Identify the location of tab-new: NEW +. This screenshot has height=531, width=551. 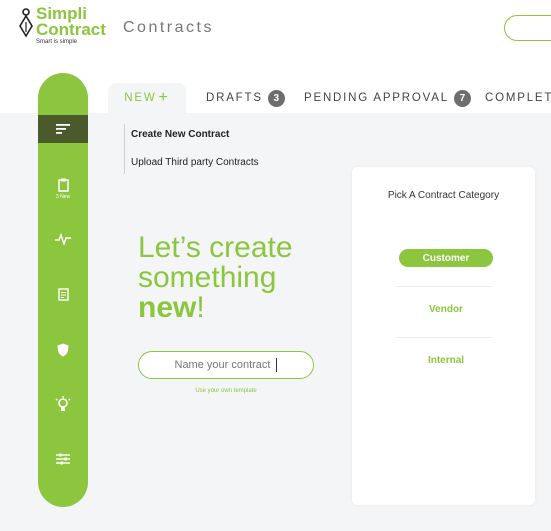
(147, 98).